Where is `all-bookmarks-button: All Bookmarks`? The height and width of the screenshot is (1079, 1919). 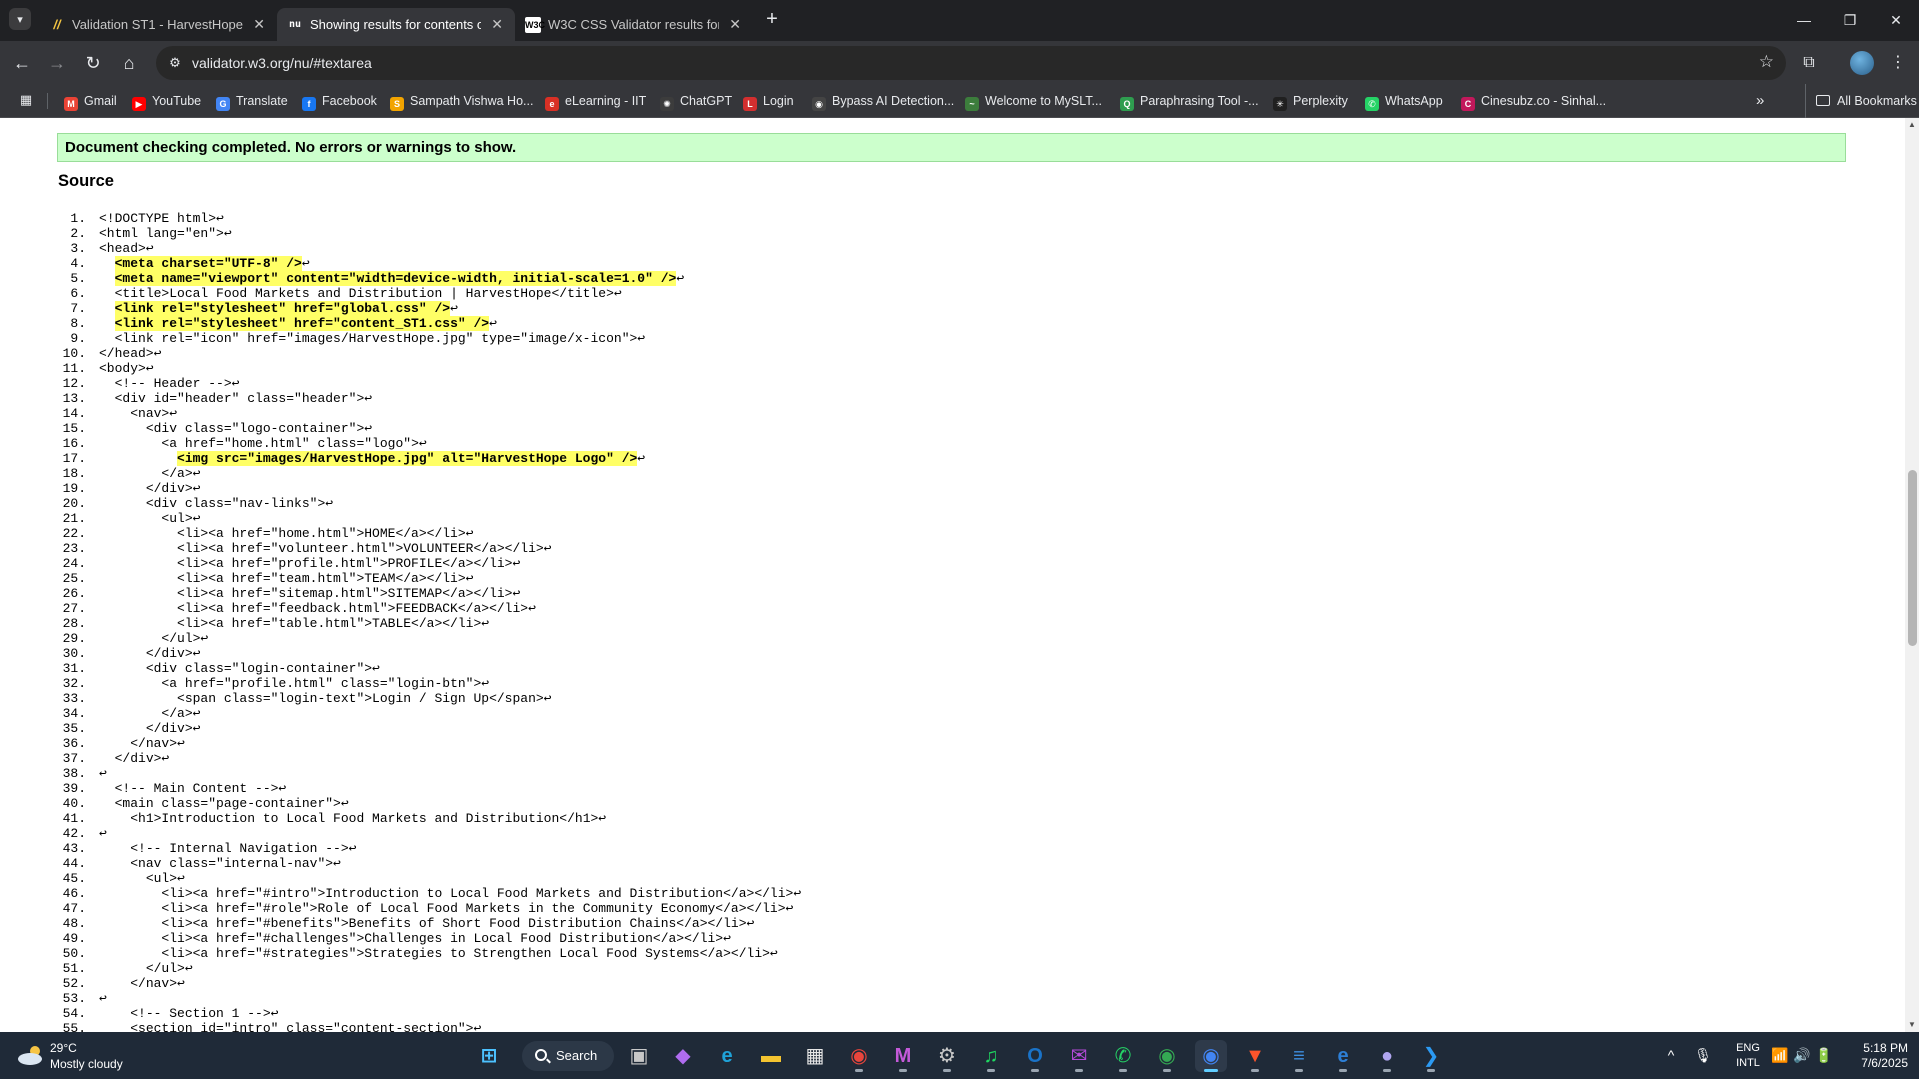 all-bookmarks-button: All Bookmarks is located at coordinates (1861, 101).